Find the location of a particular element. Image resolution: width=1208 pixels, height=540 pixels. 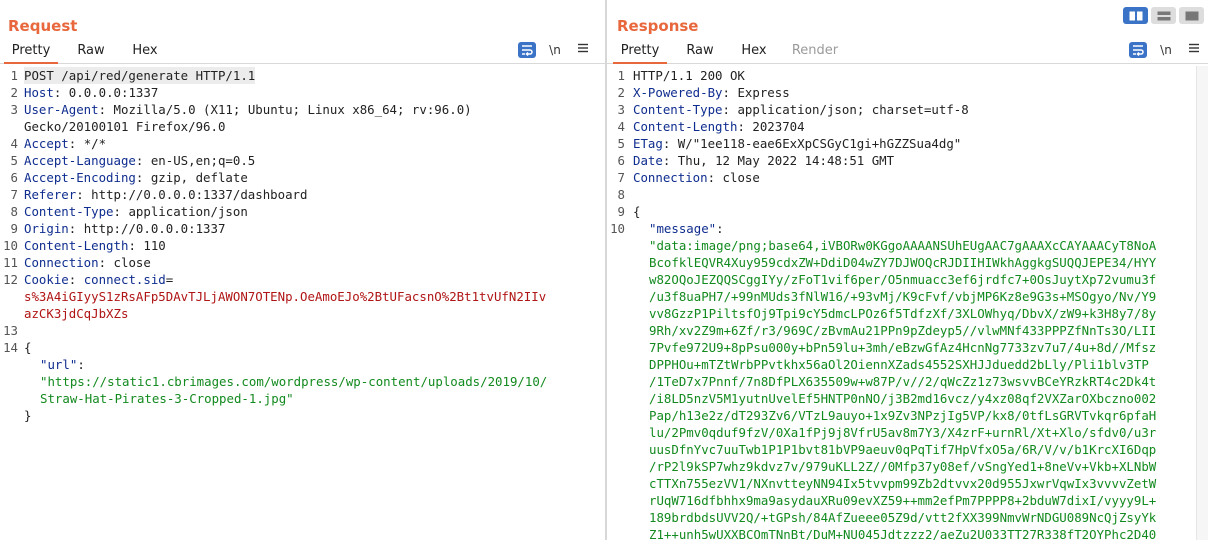

line-number: 3 is located at coordinates (14, 109).